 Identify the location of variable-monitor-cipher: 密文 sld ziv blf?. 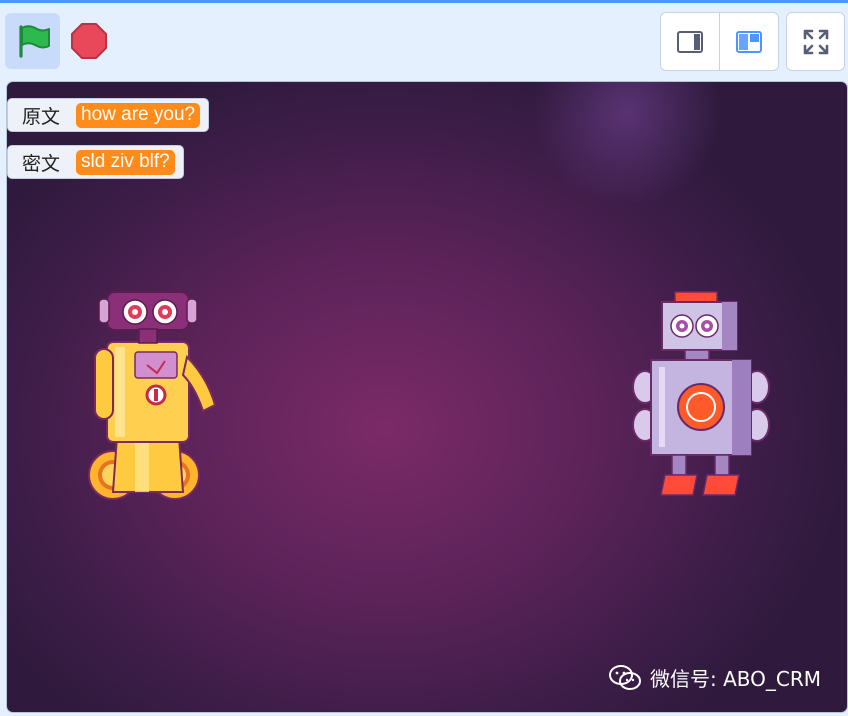
(95, 162).